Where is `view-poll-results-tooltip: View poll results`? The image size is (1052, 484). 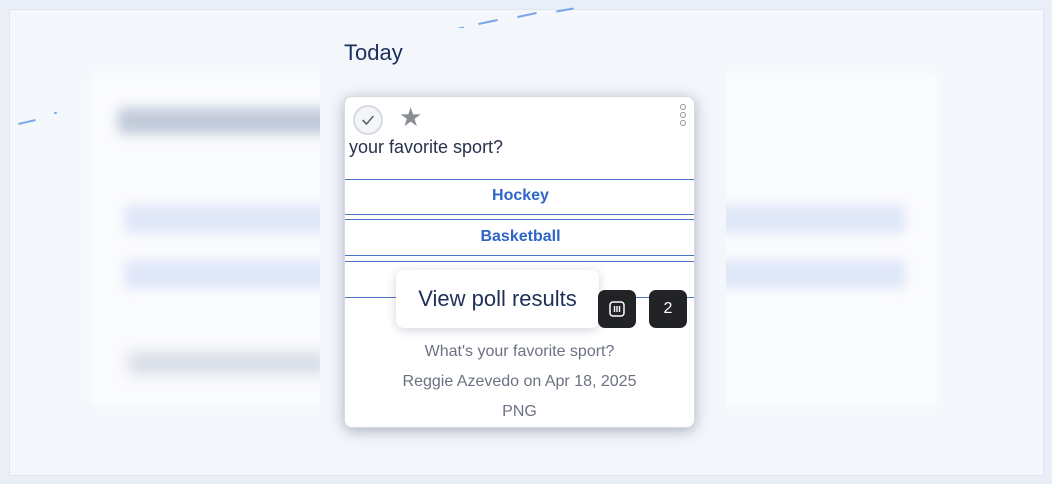 view-poll-results-tooltip: View poll results is located at coordinates (497, 299).